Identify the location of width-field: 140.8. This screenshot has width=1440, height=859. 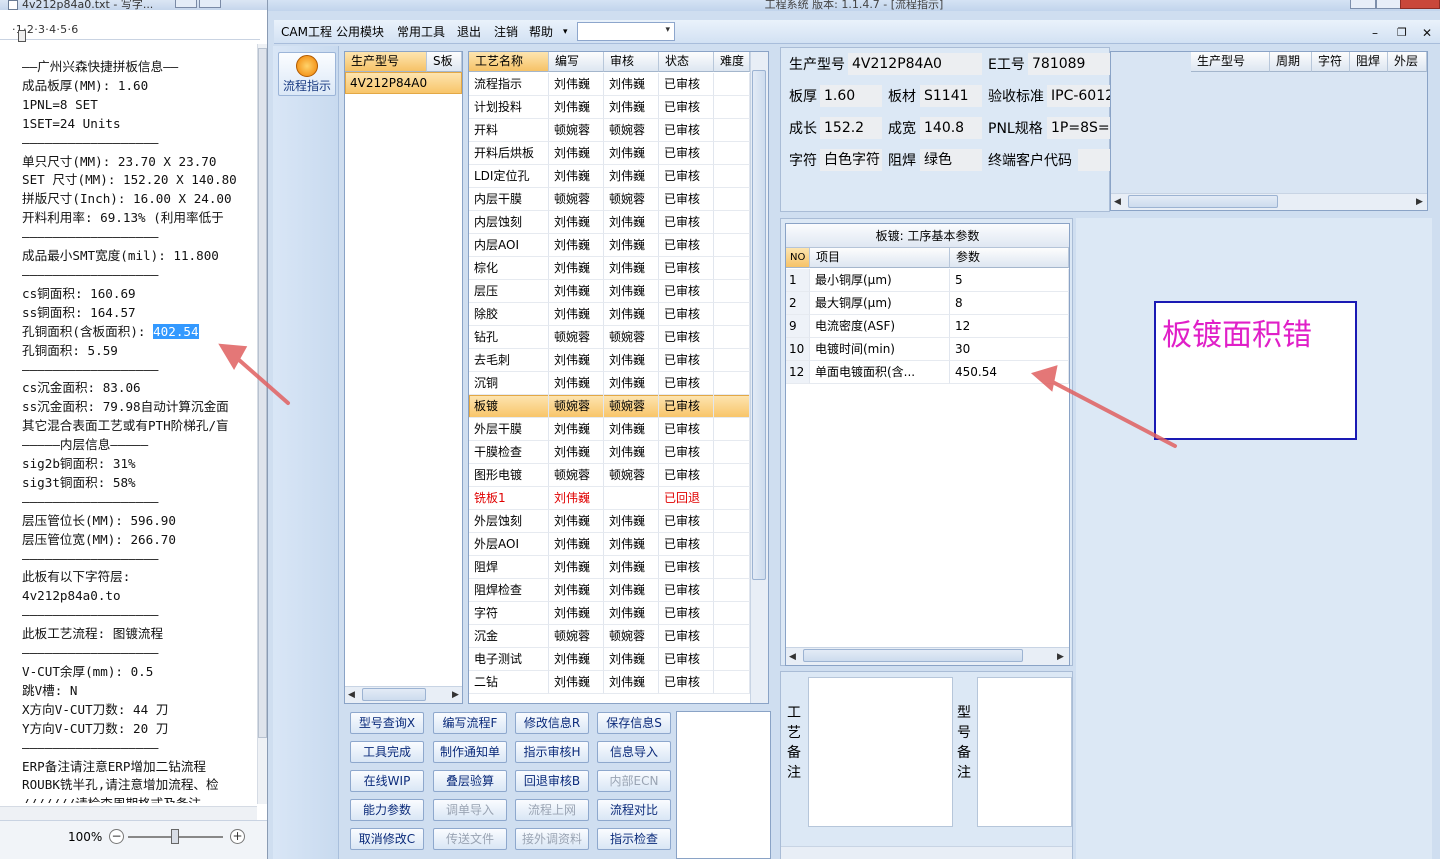
(951, 128).